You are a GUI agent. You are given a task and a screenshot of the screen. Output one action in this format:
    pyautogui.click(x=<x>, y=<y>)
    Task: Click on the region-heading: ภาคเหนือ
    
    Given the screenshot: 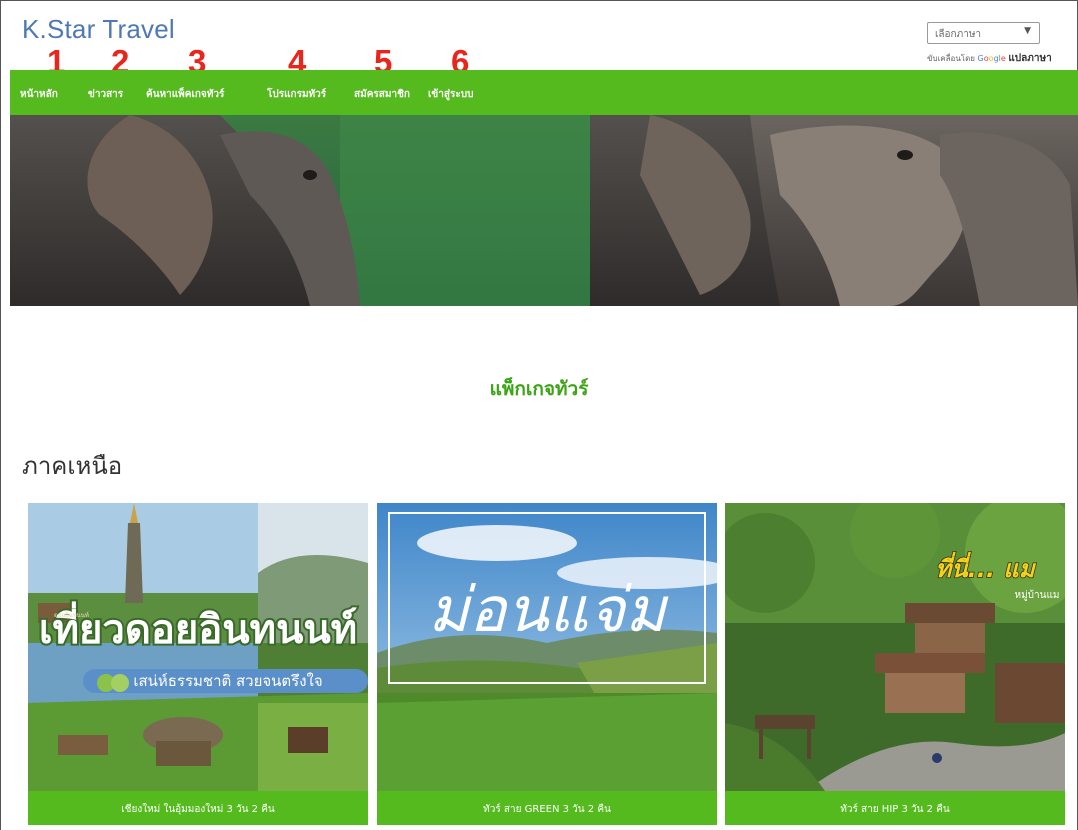 What is the action you would take?
    pyautogui.click(x=72, y=466)
    